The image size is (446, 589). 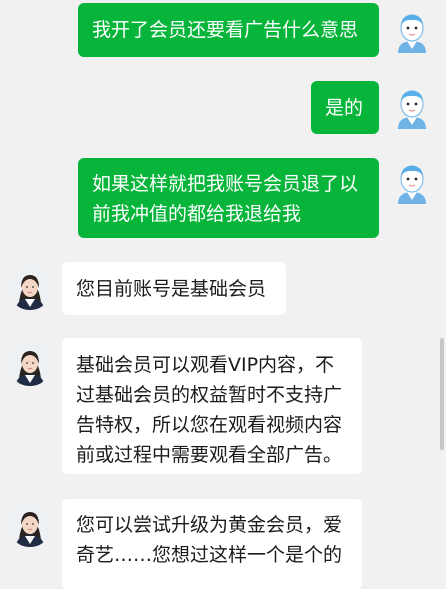 I want to click on agent-message-bubble: 您目前账号是基础会员, so click(x=174, y=288).